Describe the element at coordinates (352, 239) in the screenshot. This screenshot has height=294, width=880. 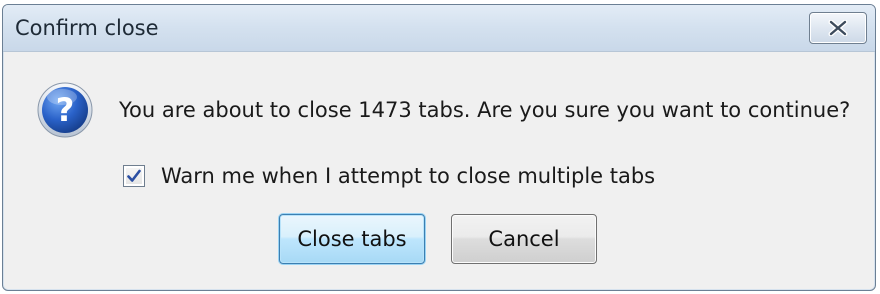
I see `close-tabs-button: Close tabs` at that location.